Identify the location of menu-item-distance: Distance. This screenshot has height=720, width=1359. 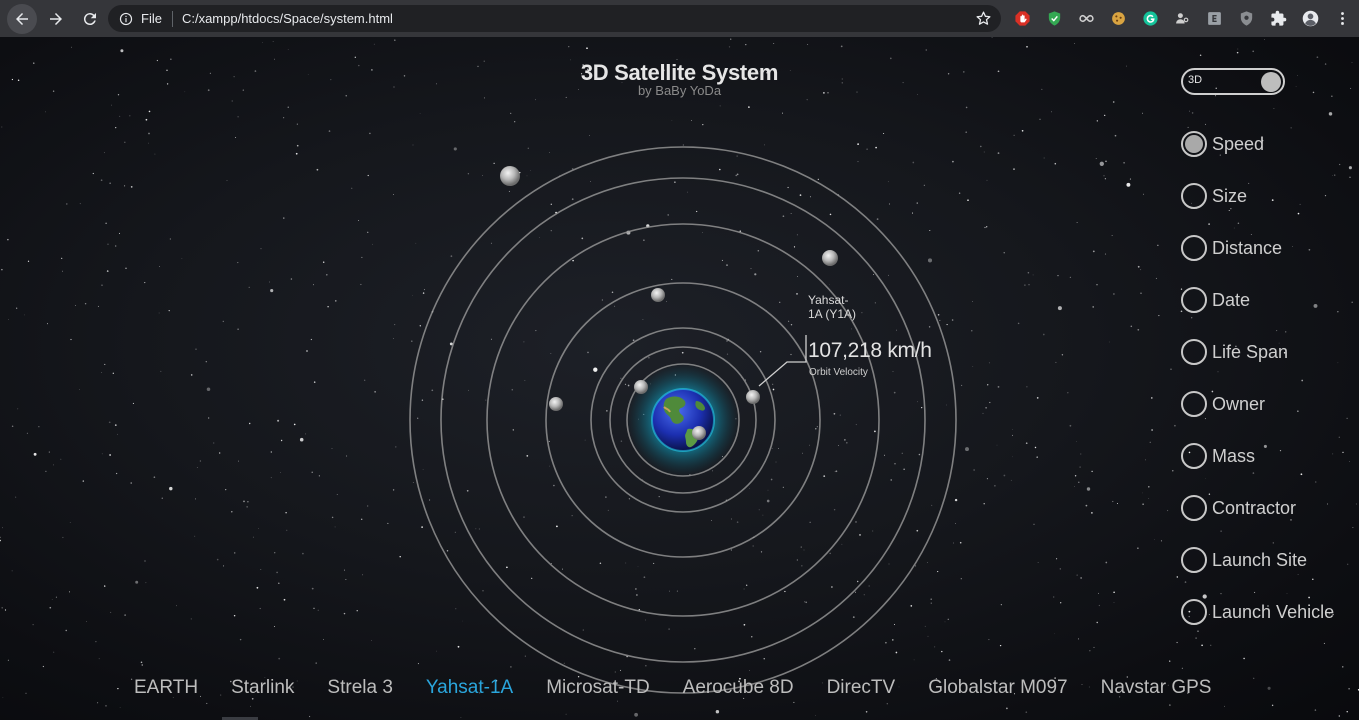
(1257, 248).